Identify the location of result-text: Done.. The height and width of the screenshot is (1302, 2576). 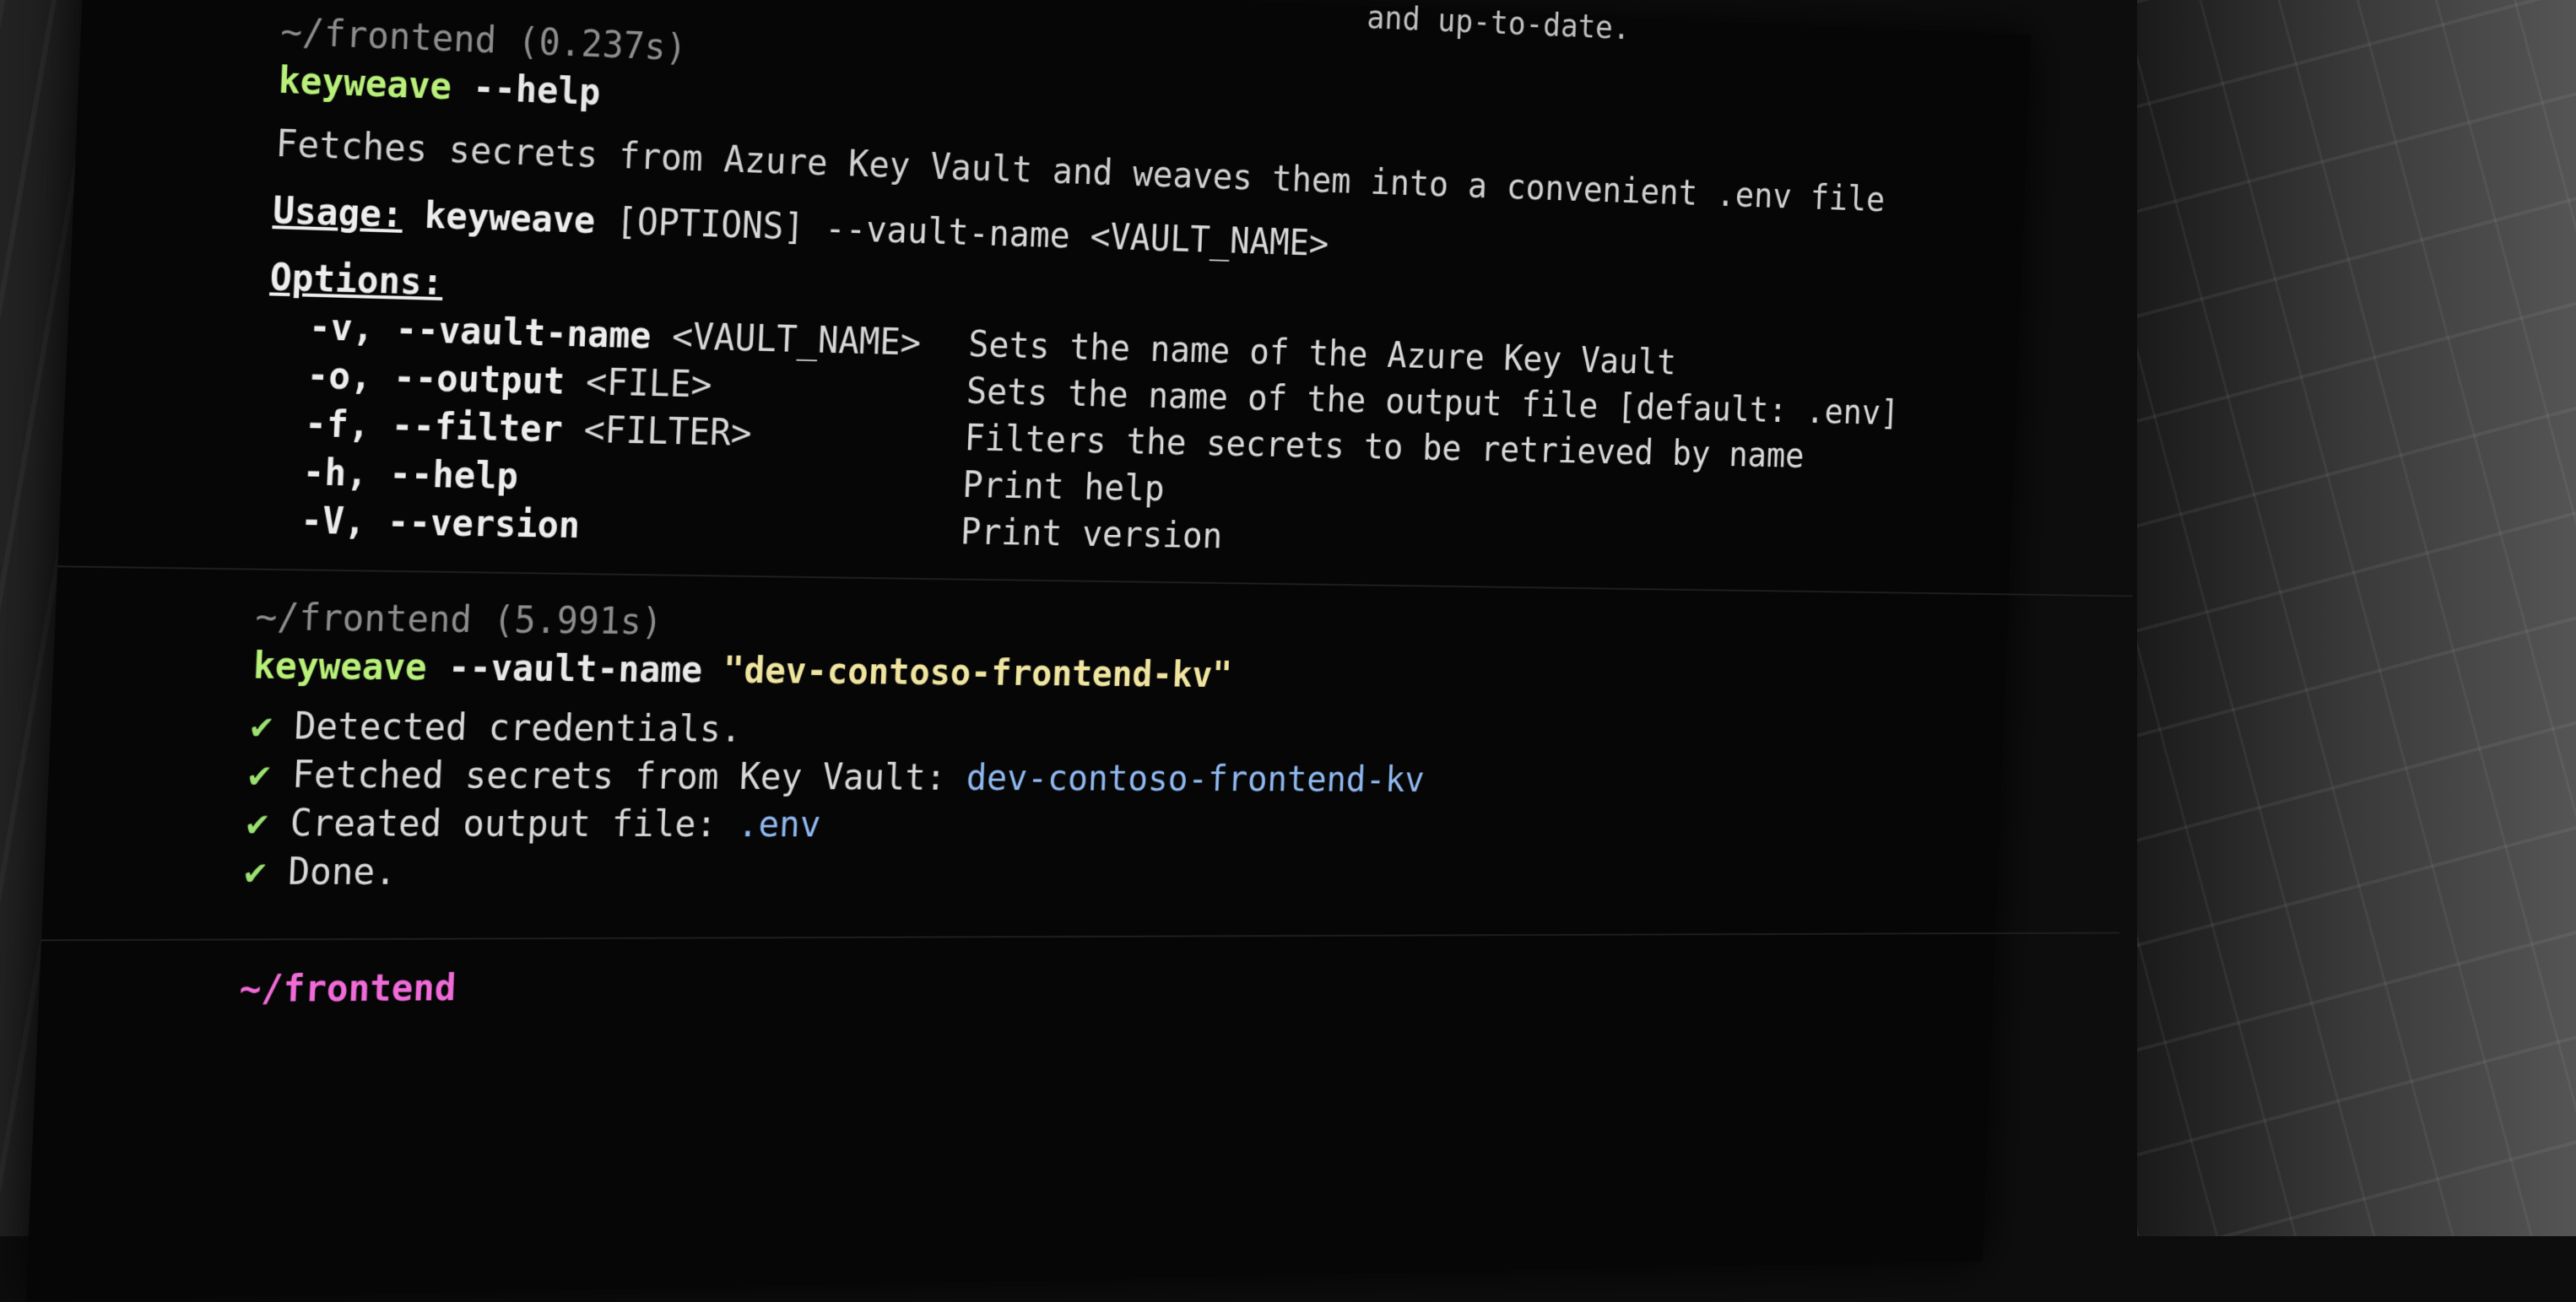
(342, 872).